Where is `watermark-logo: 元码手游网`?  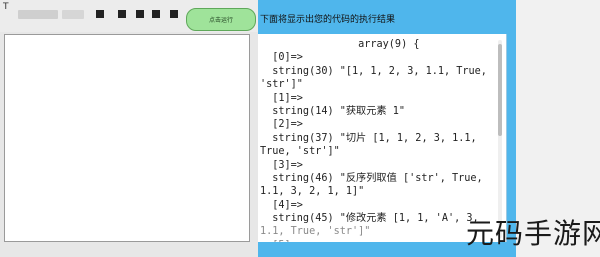 watermark-logo: 元码手游网 is located at coordinates (533, 233).